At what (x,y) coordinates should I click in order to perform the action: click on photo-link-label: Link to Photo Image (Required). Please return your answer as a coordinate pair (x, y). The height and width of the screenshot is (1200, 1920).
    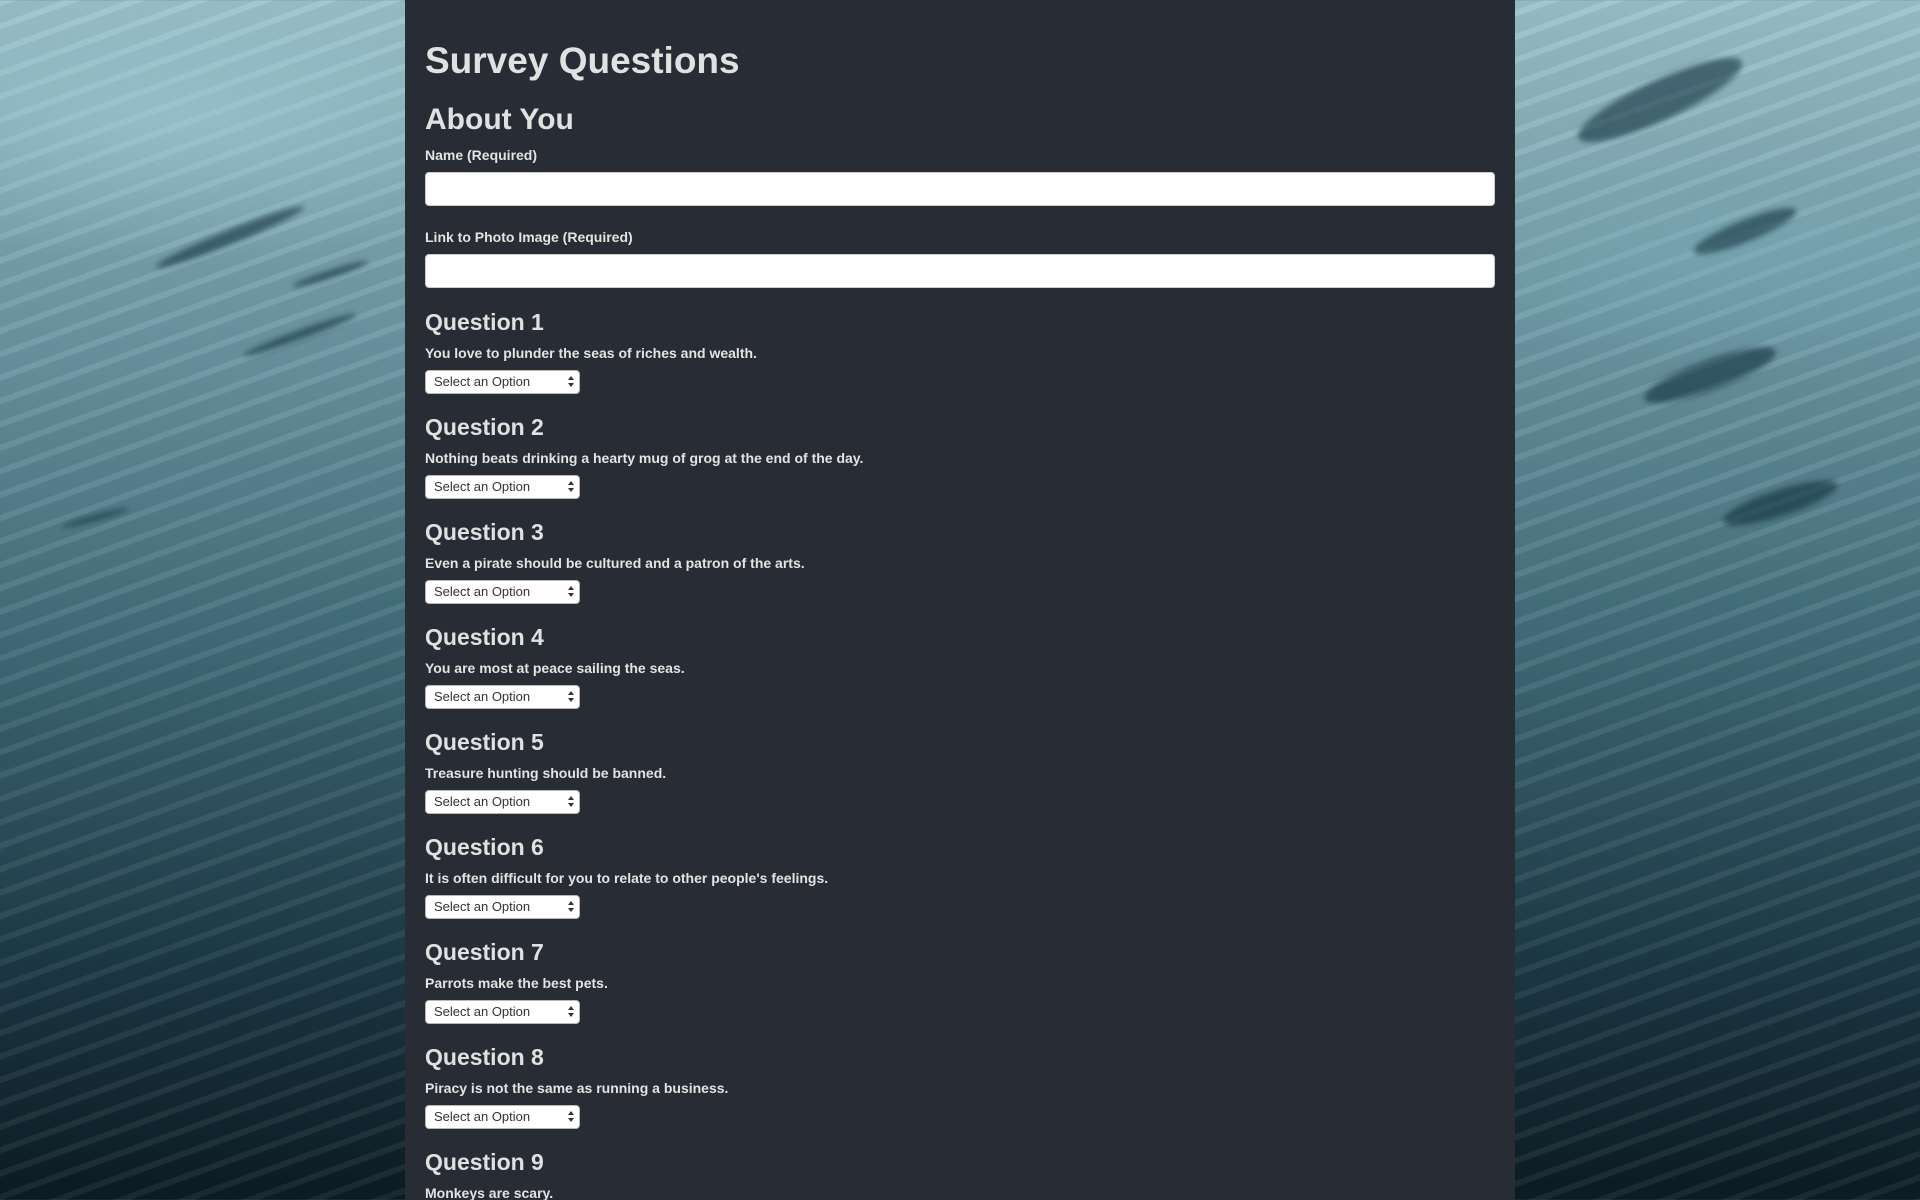
    Looking at the image, I should click on (529, 237).